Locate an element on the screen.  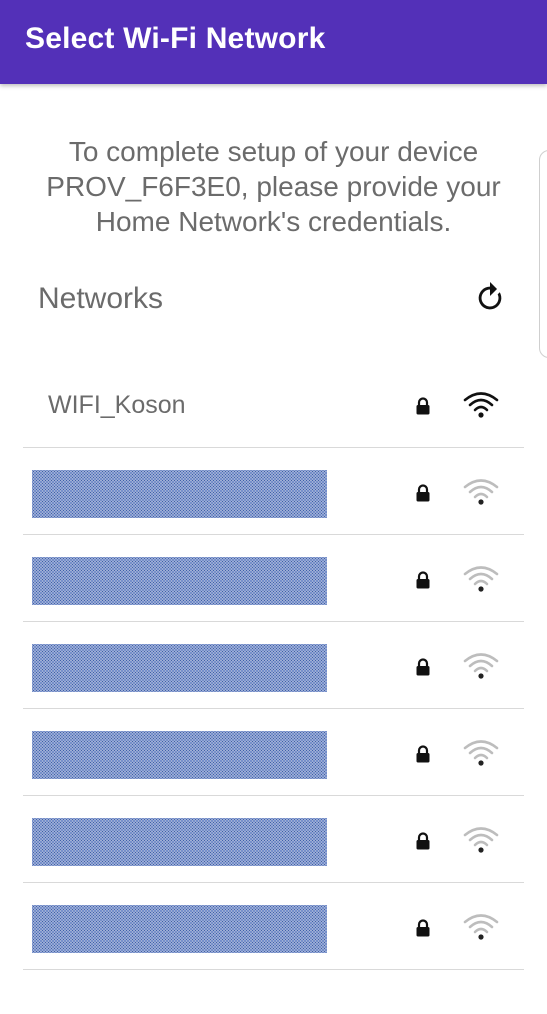
networks-heading: Networks is located at coordinates (101, 298).